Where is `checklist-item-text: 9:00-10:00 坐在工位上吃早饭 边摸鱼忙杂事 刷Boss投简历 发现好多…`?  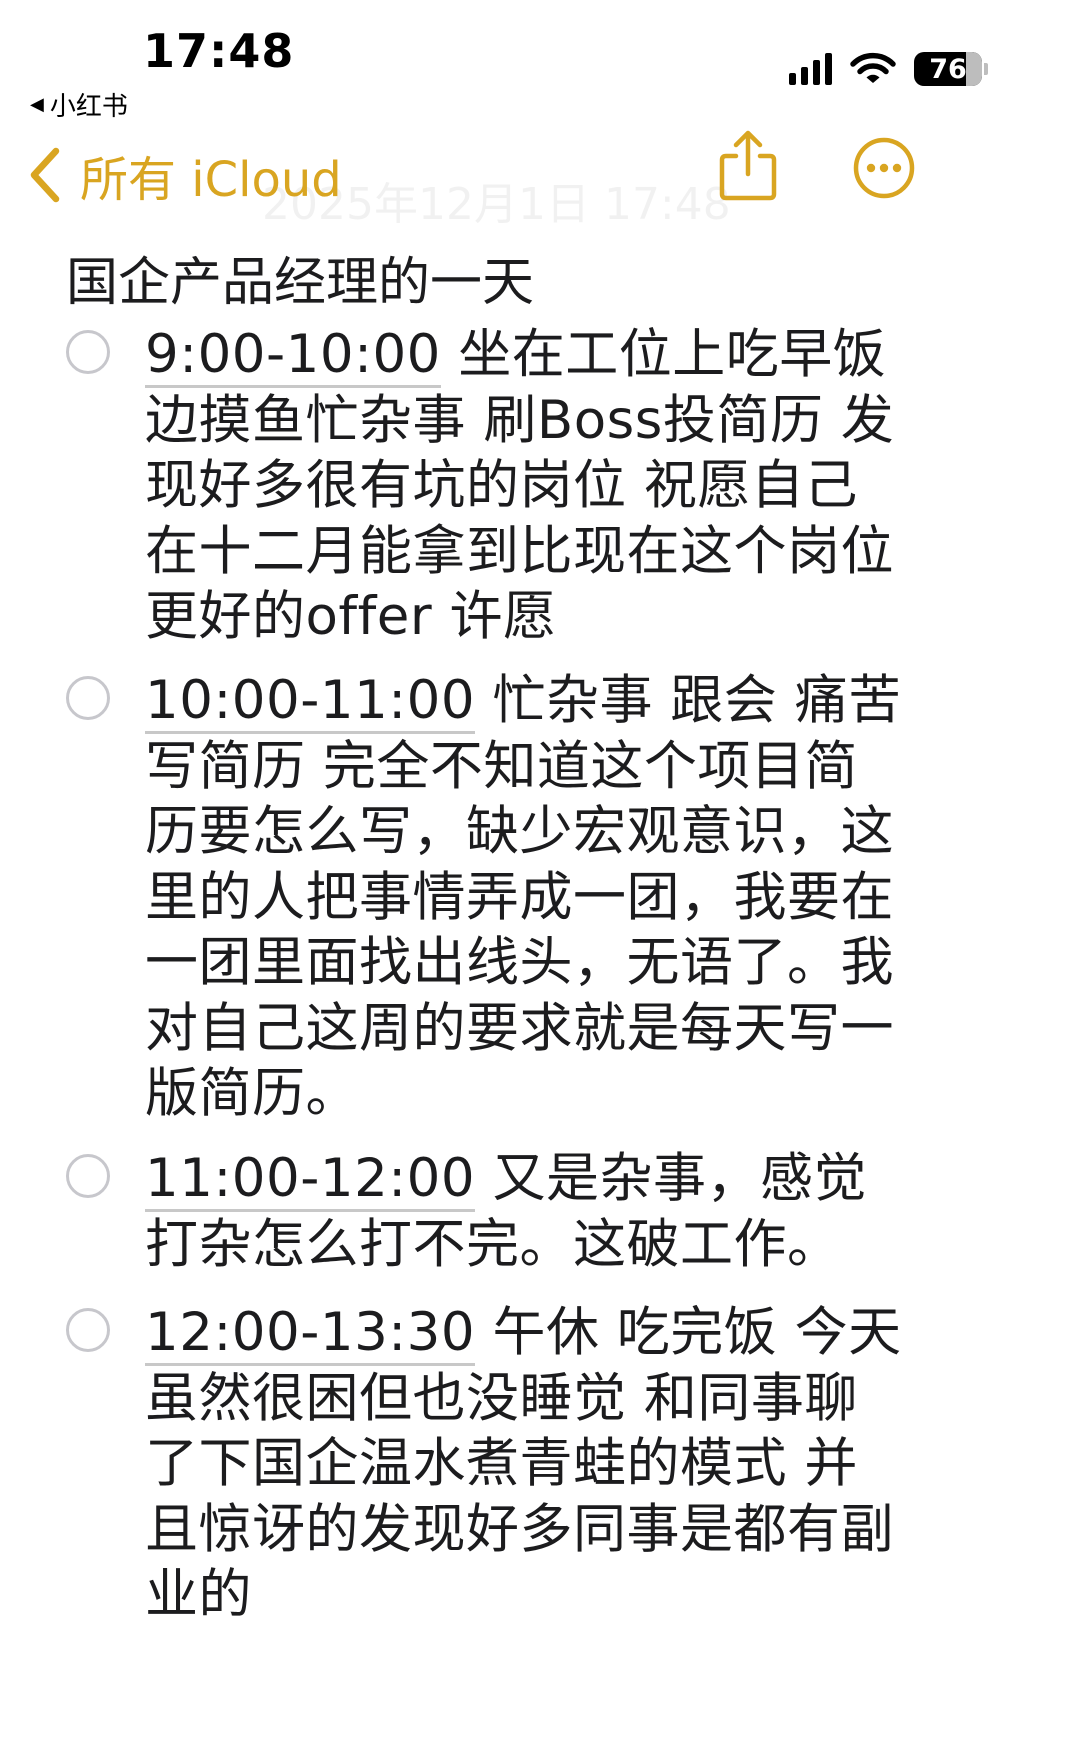
checklist-item-text: 9:00-10:00 坐在工位上吃早饭 边摸鱼忙杂事 刷Boss投简历 发现好多… is located at coordinates (525, 486).